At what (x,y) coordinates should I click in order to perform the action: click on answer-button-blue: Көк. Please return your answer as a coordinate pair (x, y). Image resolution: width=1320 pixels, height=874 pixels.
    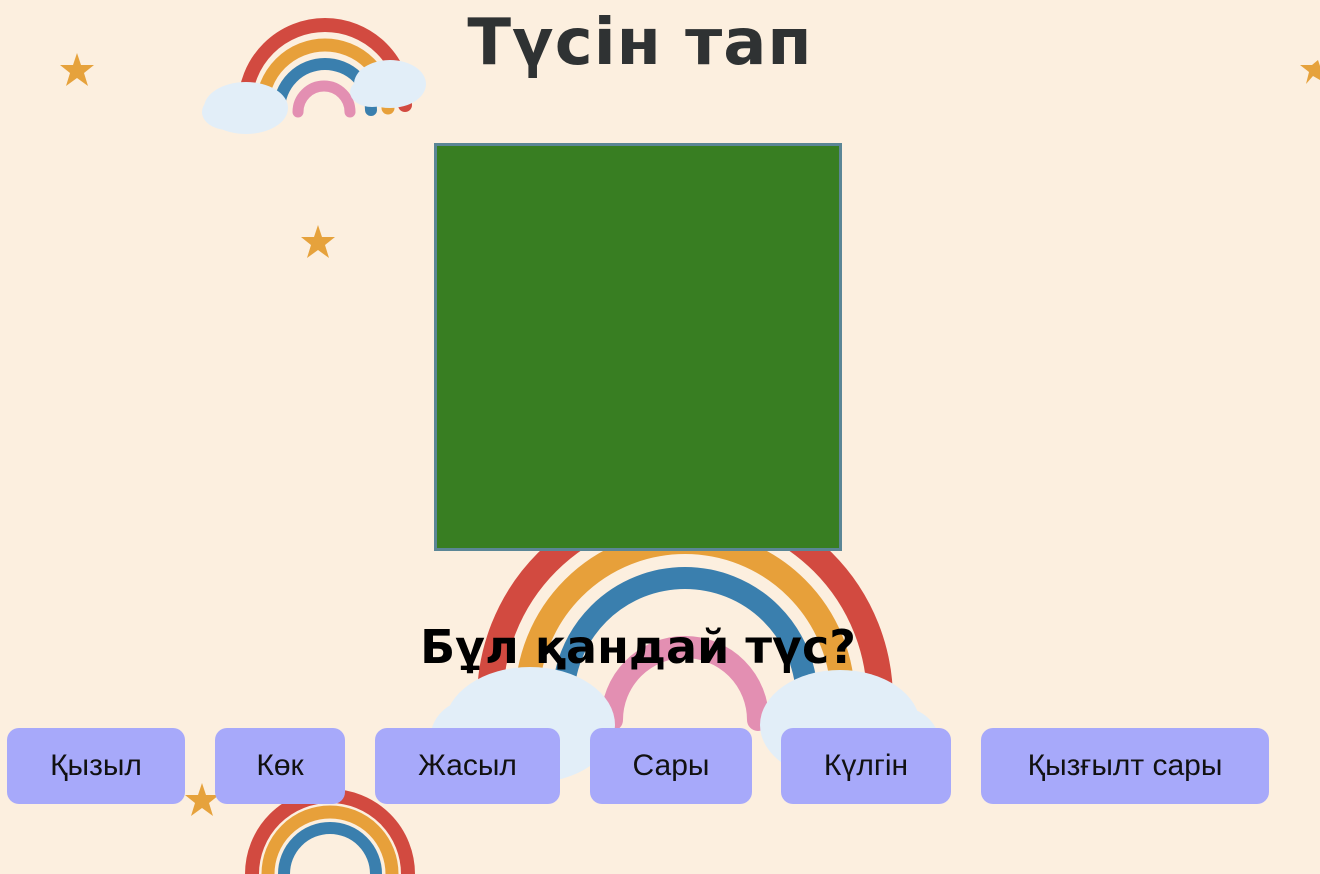
    Looking at the image, I should click on (280, 766).